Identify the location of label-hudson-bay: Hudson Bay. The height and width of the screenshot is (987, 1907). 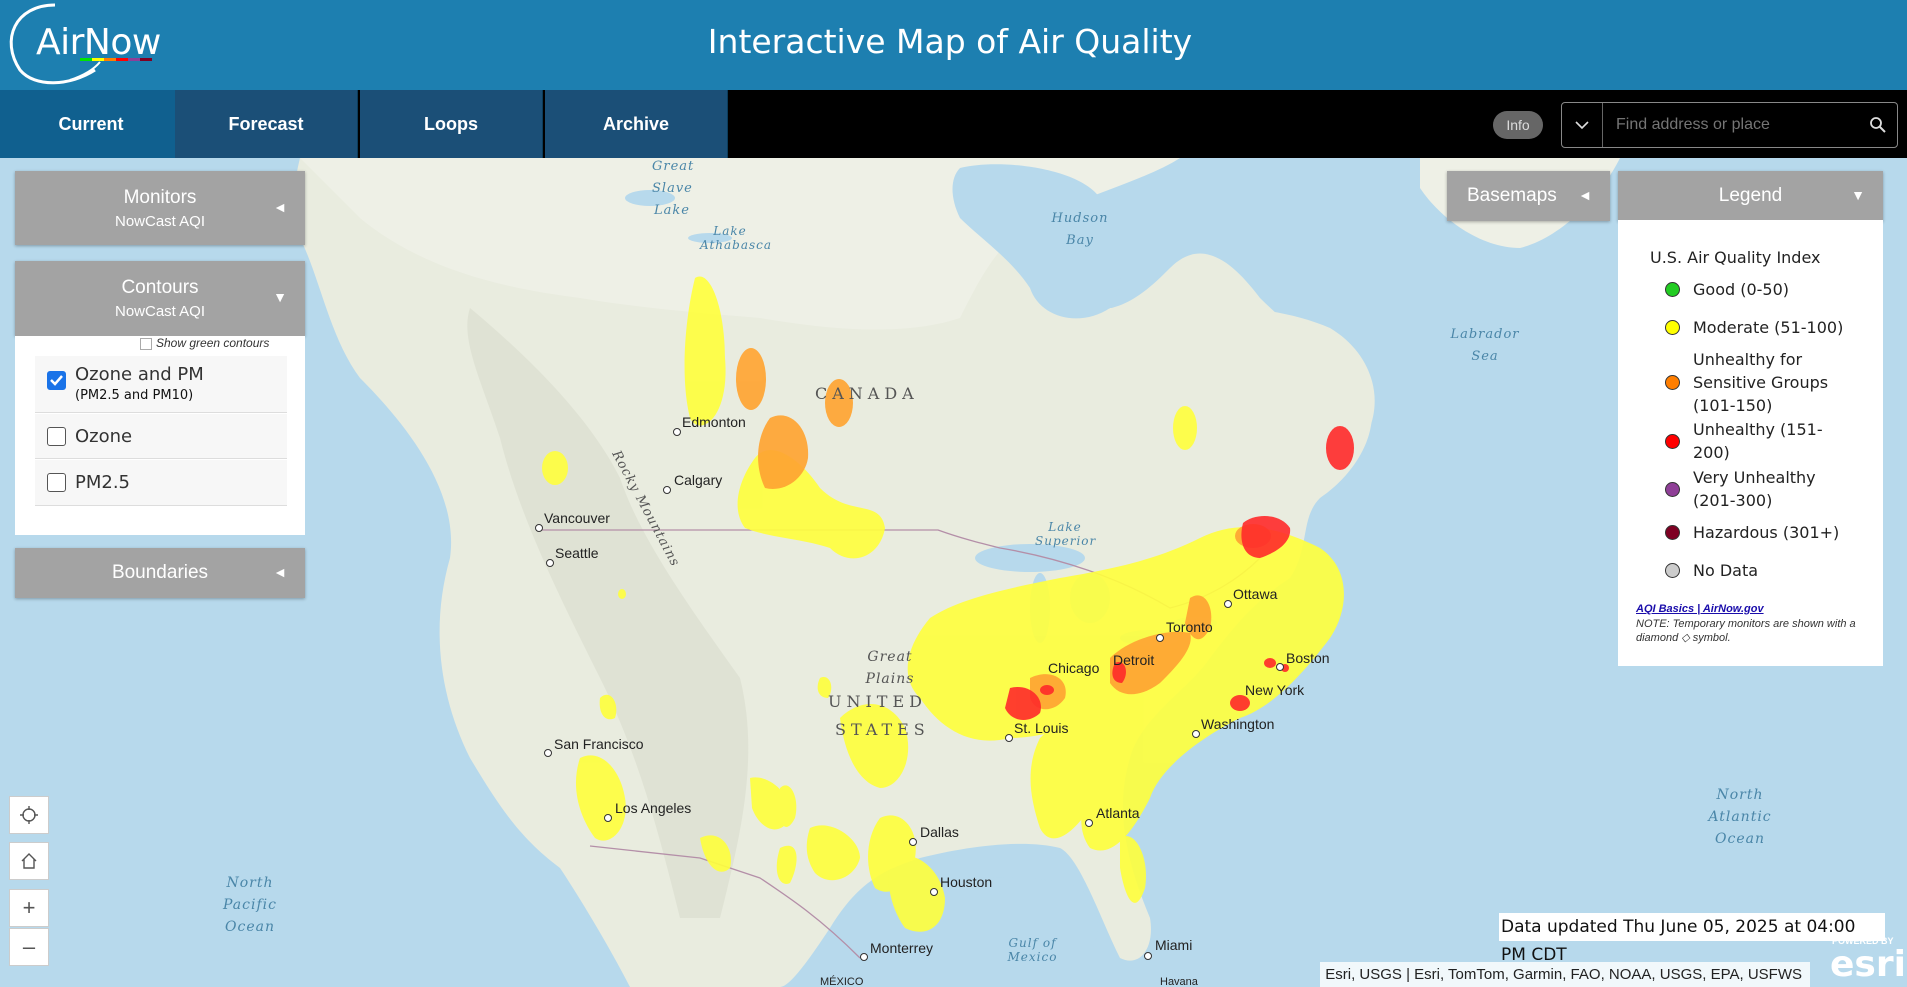
(1080, 229).